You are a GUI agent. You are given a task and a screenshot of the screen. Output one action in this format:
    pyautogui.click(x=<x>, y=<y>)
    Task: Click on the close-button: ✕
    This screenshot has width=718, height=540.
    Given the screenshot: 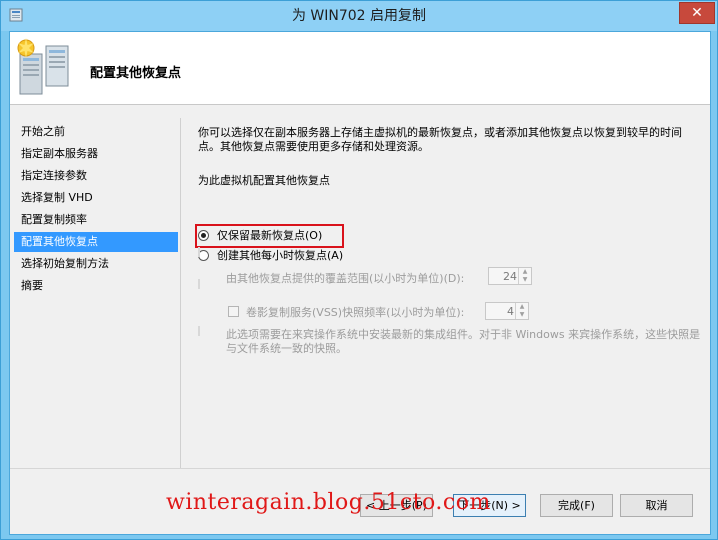 What is the action you would take?
    pyautogui.click(x=697, y=13)
    